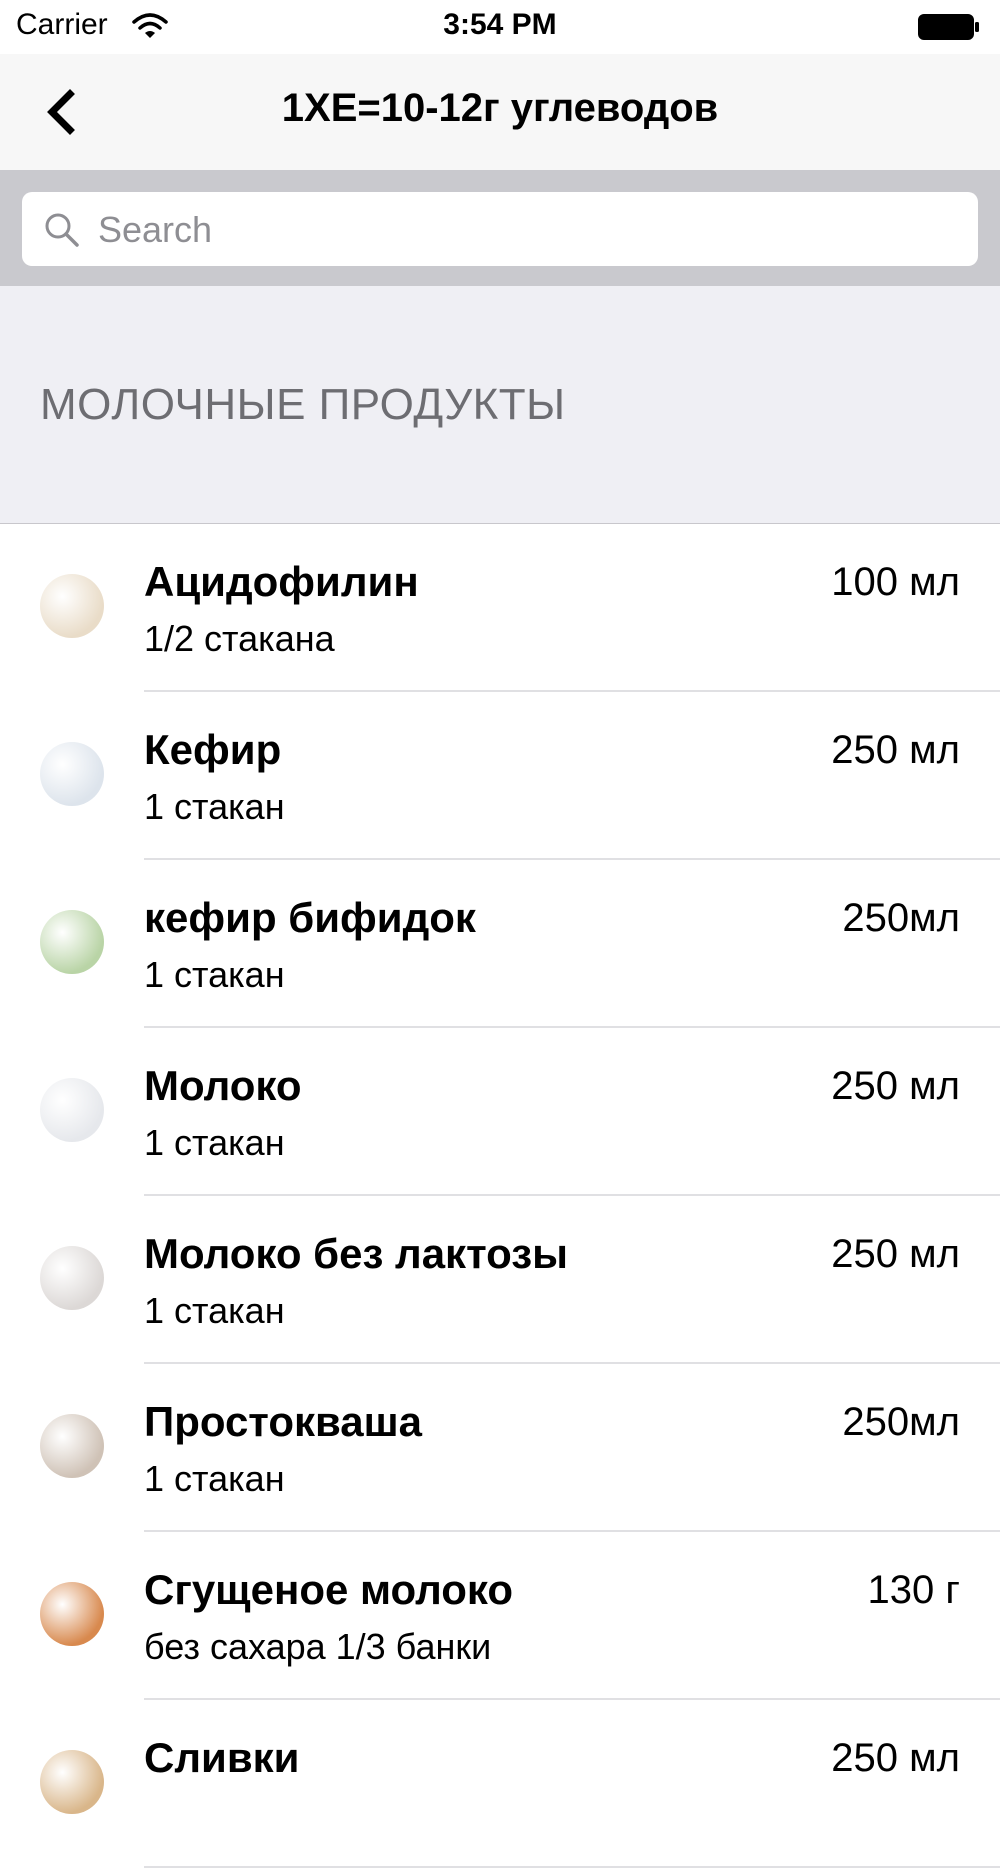  I want to click on navigation-bar: 1ХЕ=10-12г углеводов, so click(500, 112).